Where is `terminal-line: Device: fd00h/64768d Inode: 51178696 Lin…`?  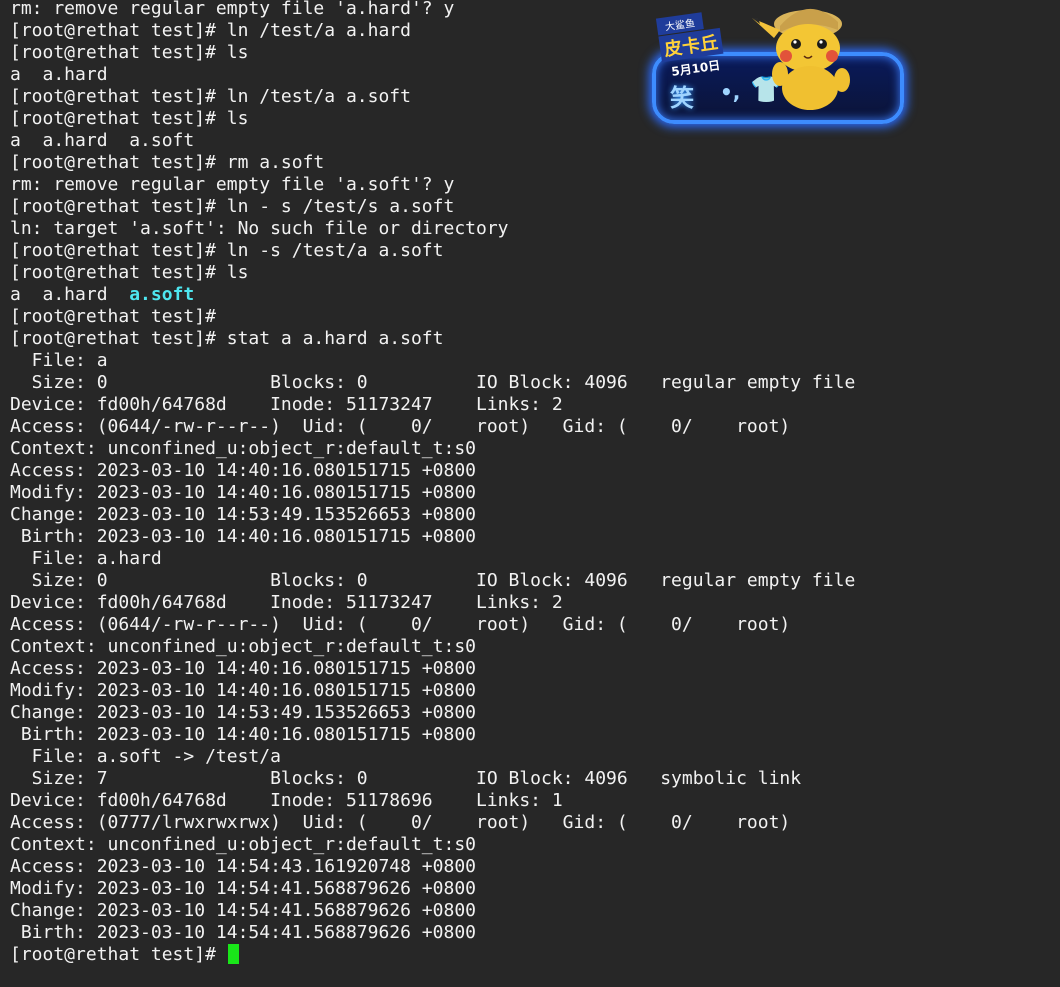
terminal-line: Device: fd00h/64768d Inode: 51178696 Lin… is located at coordinates (286, 800).